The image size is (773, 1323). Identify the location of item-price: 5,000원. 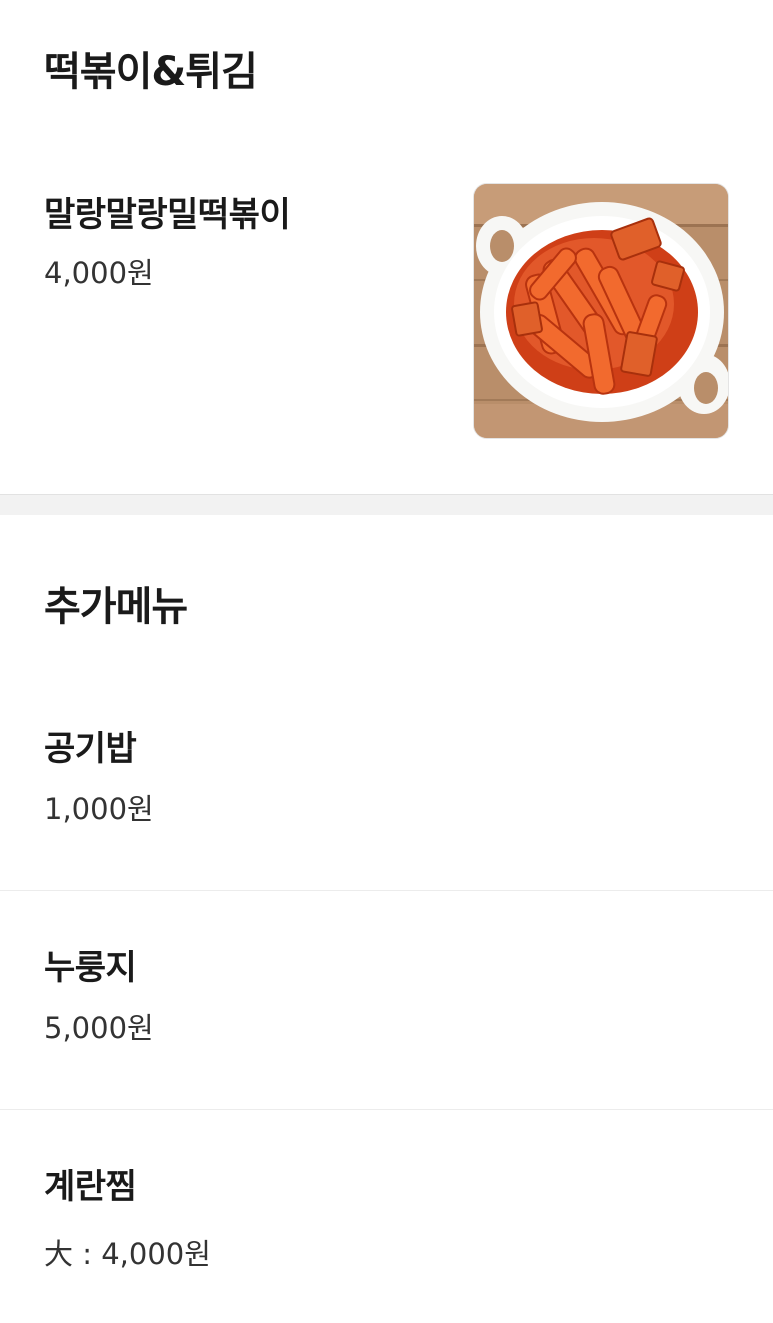
(99, 1028).